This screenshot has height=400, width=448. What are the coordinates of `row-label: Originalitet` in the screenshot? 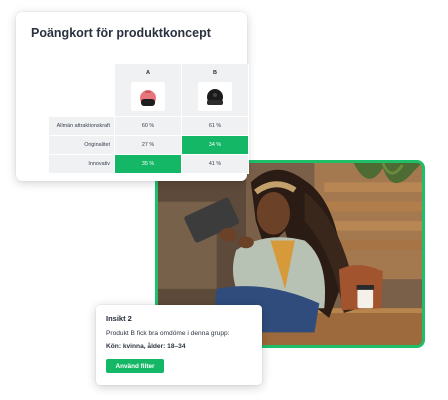 It's located at (82, 145).